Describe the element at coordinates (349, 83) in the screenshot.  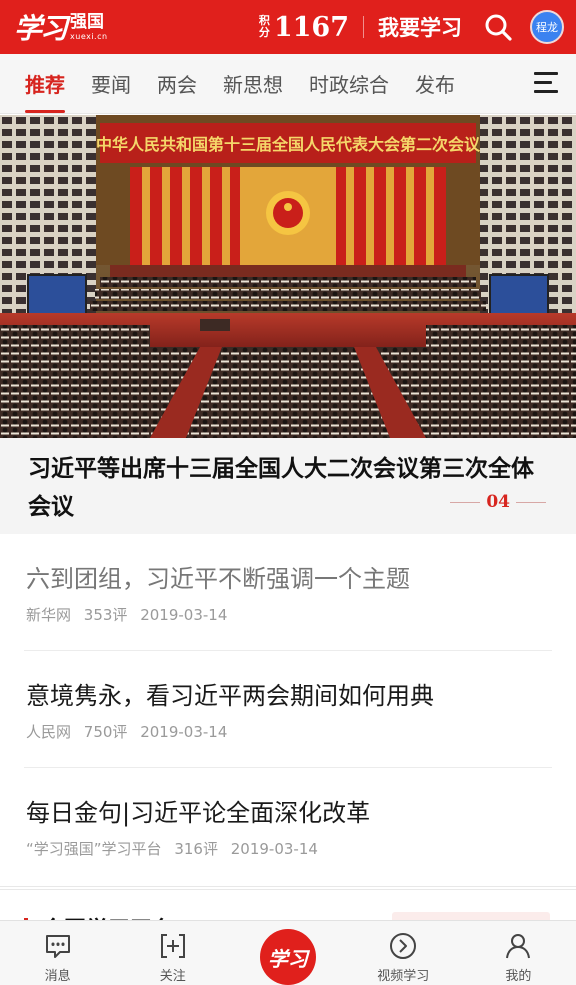
I see `tab-politics: 时政综合` at that location.